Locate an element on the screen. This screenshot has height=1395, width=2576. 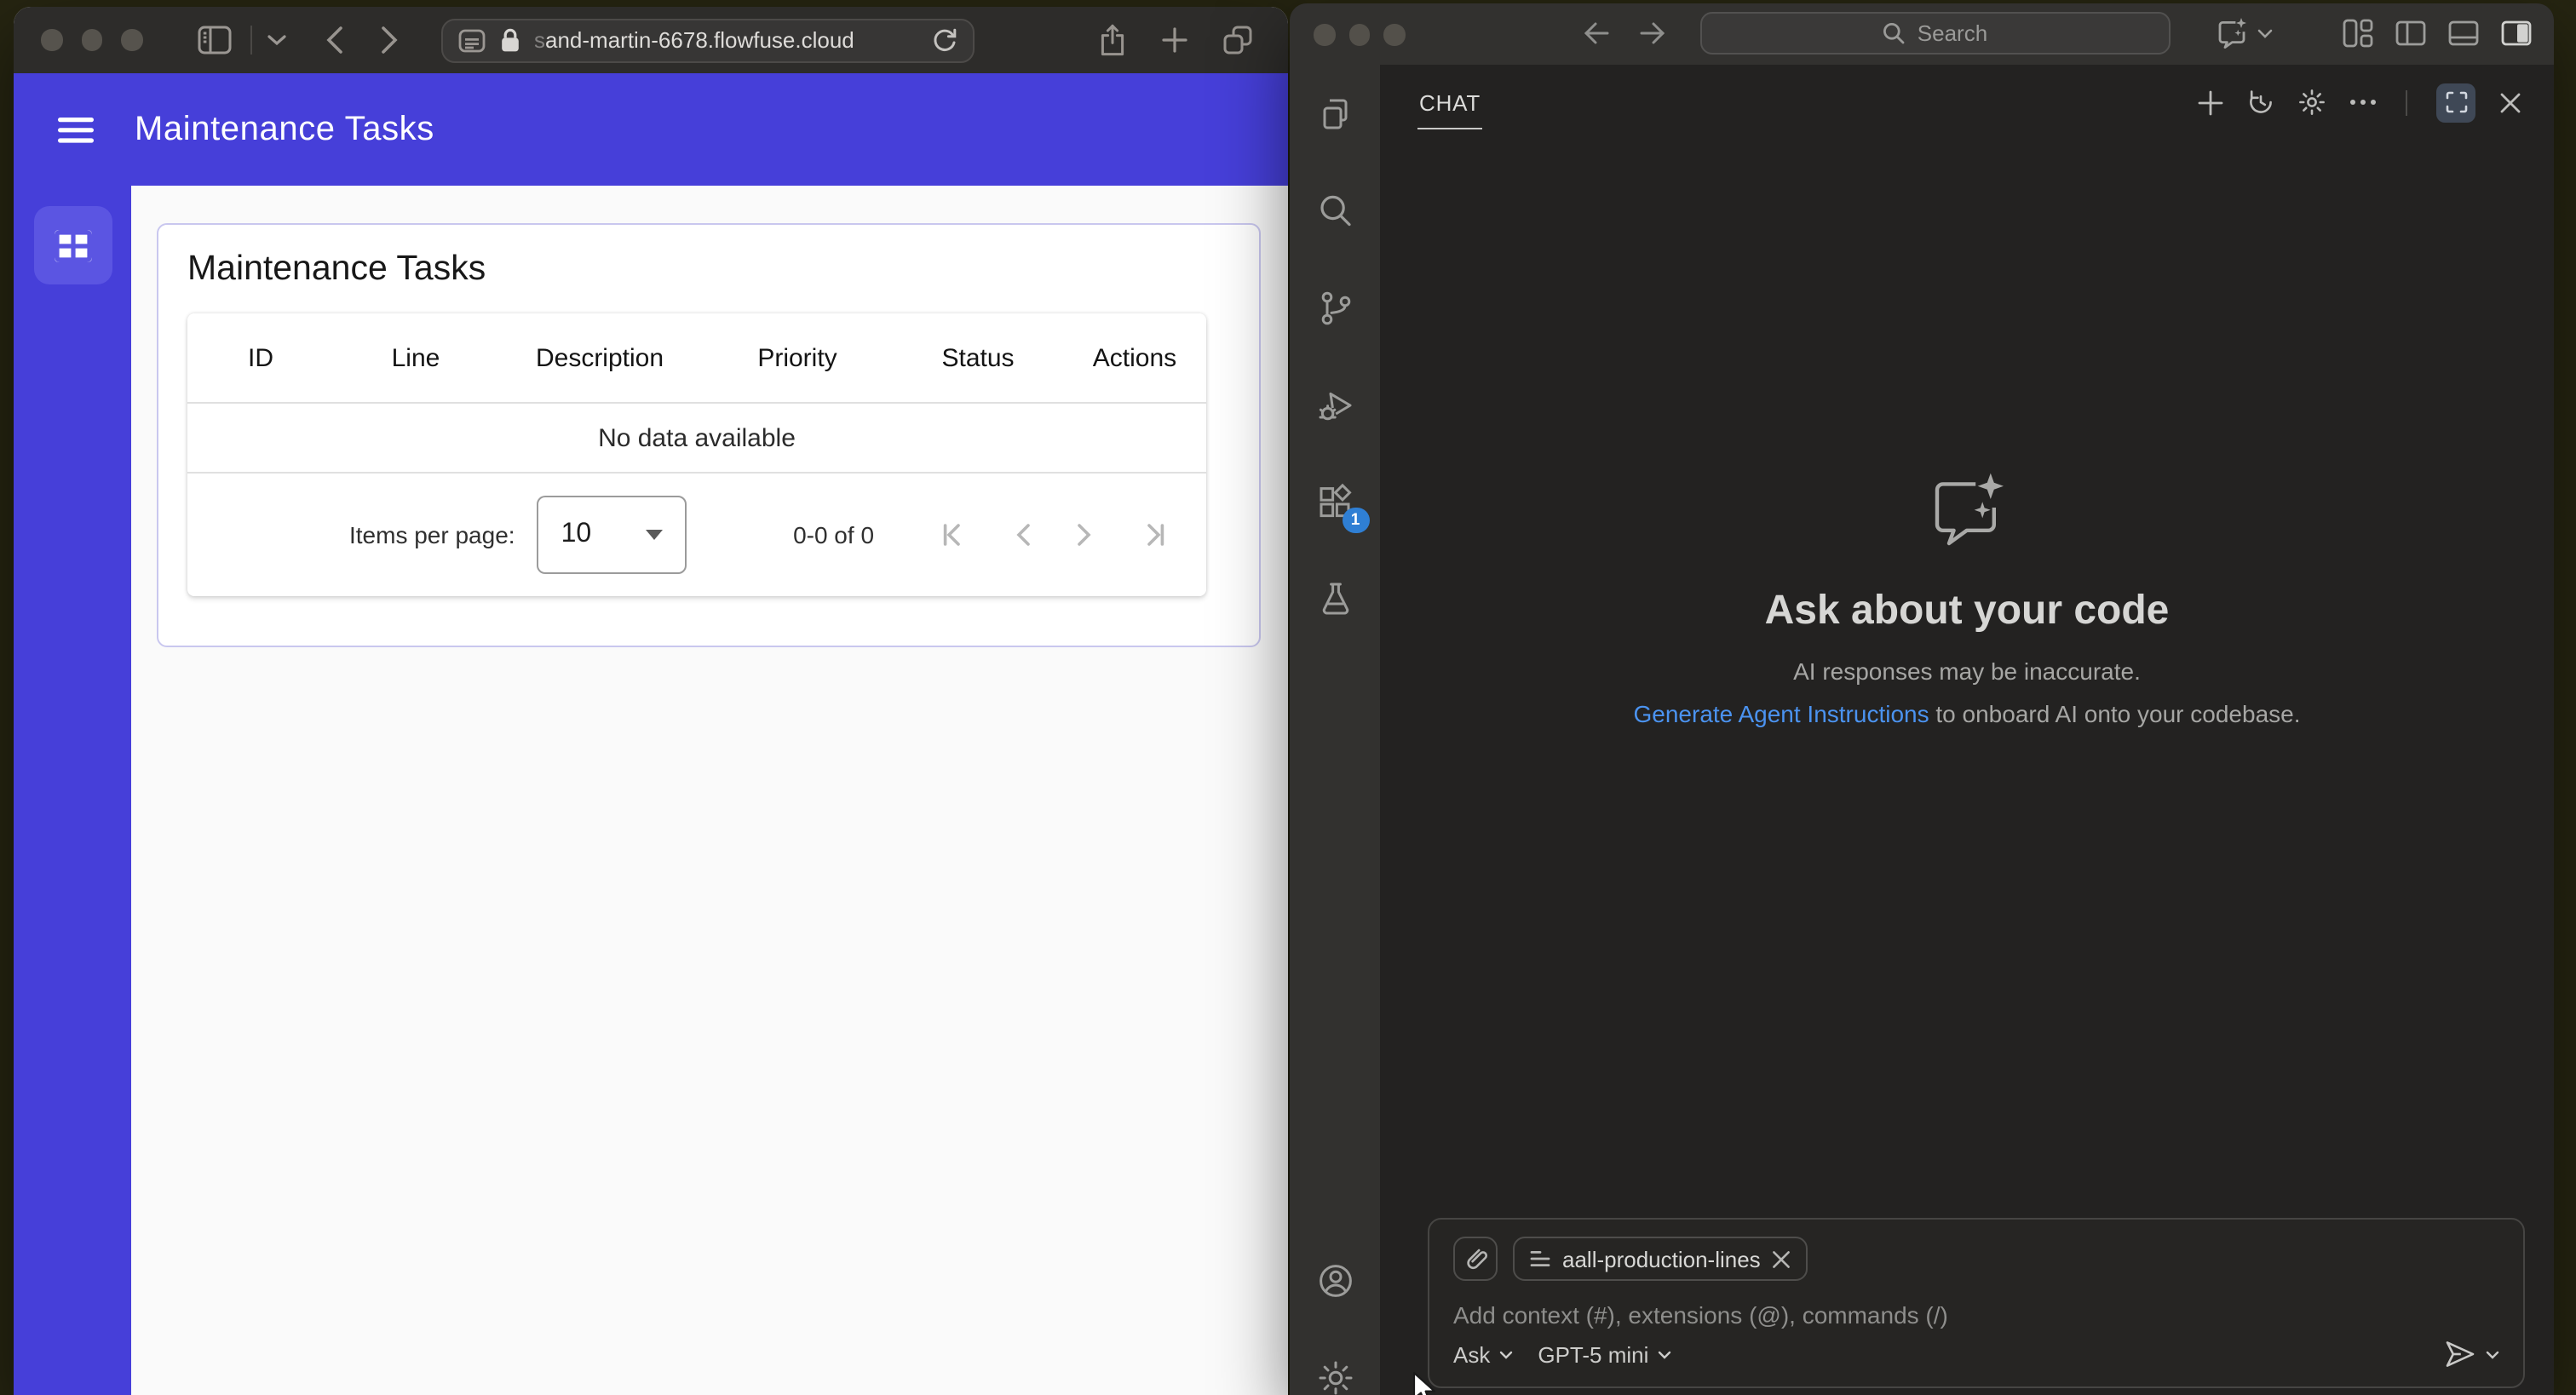
navigate-forward-icon is located at coordinates (1653, 33).